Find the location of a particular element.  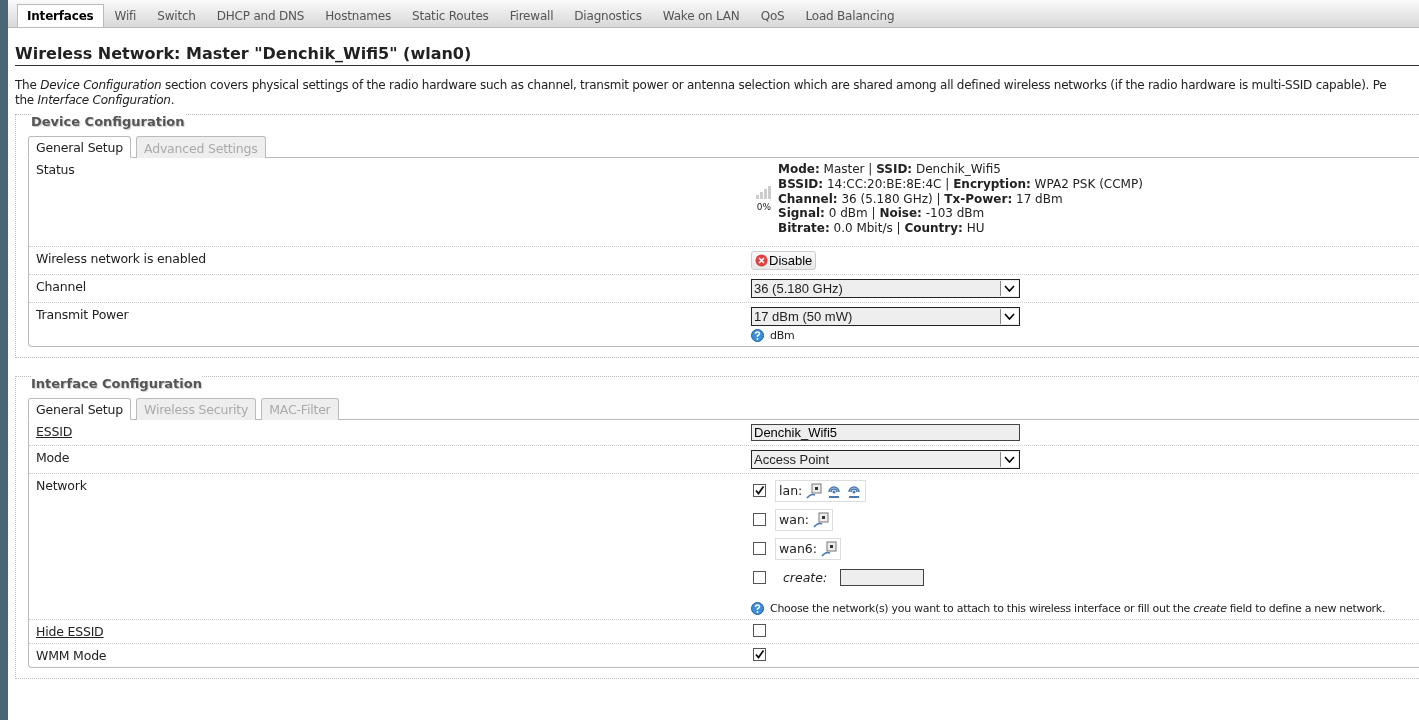

create-field is located at coordinates (882, 578).